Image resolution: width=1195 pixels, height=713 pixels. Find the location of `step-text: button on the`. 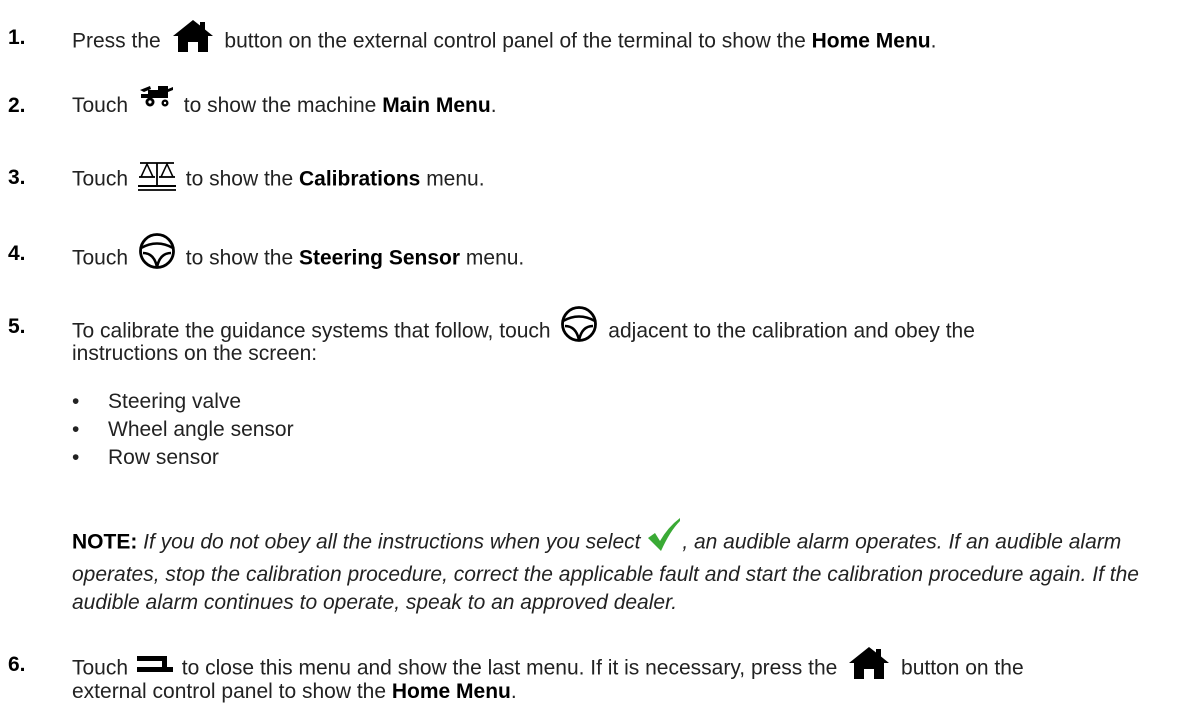

step-text: button on the is located at coordinates (962, 668).